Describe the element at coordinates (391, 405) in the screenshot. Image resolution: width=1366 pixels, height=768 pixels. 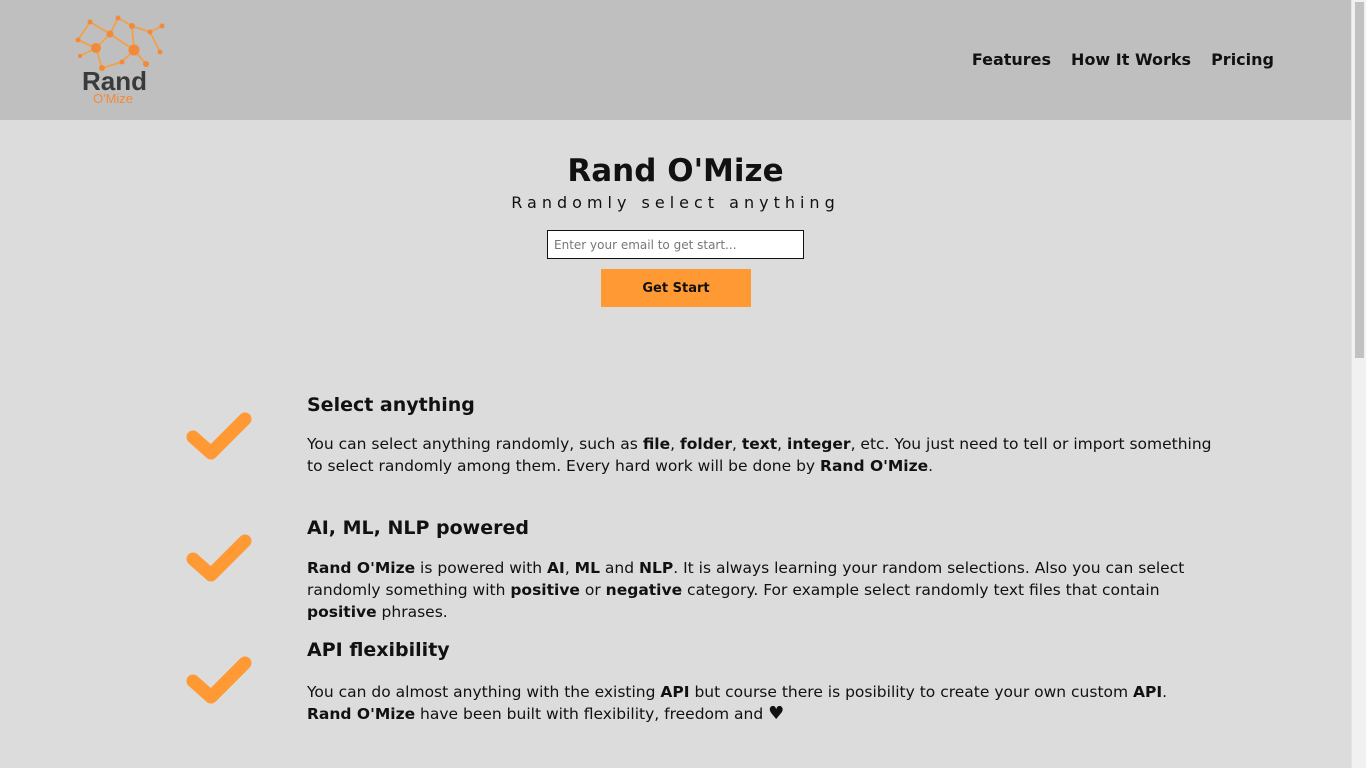
I see `feature-title: Select anything` at that location.